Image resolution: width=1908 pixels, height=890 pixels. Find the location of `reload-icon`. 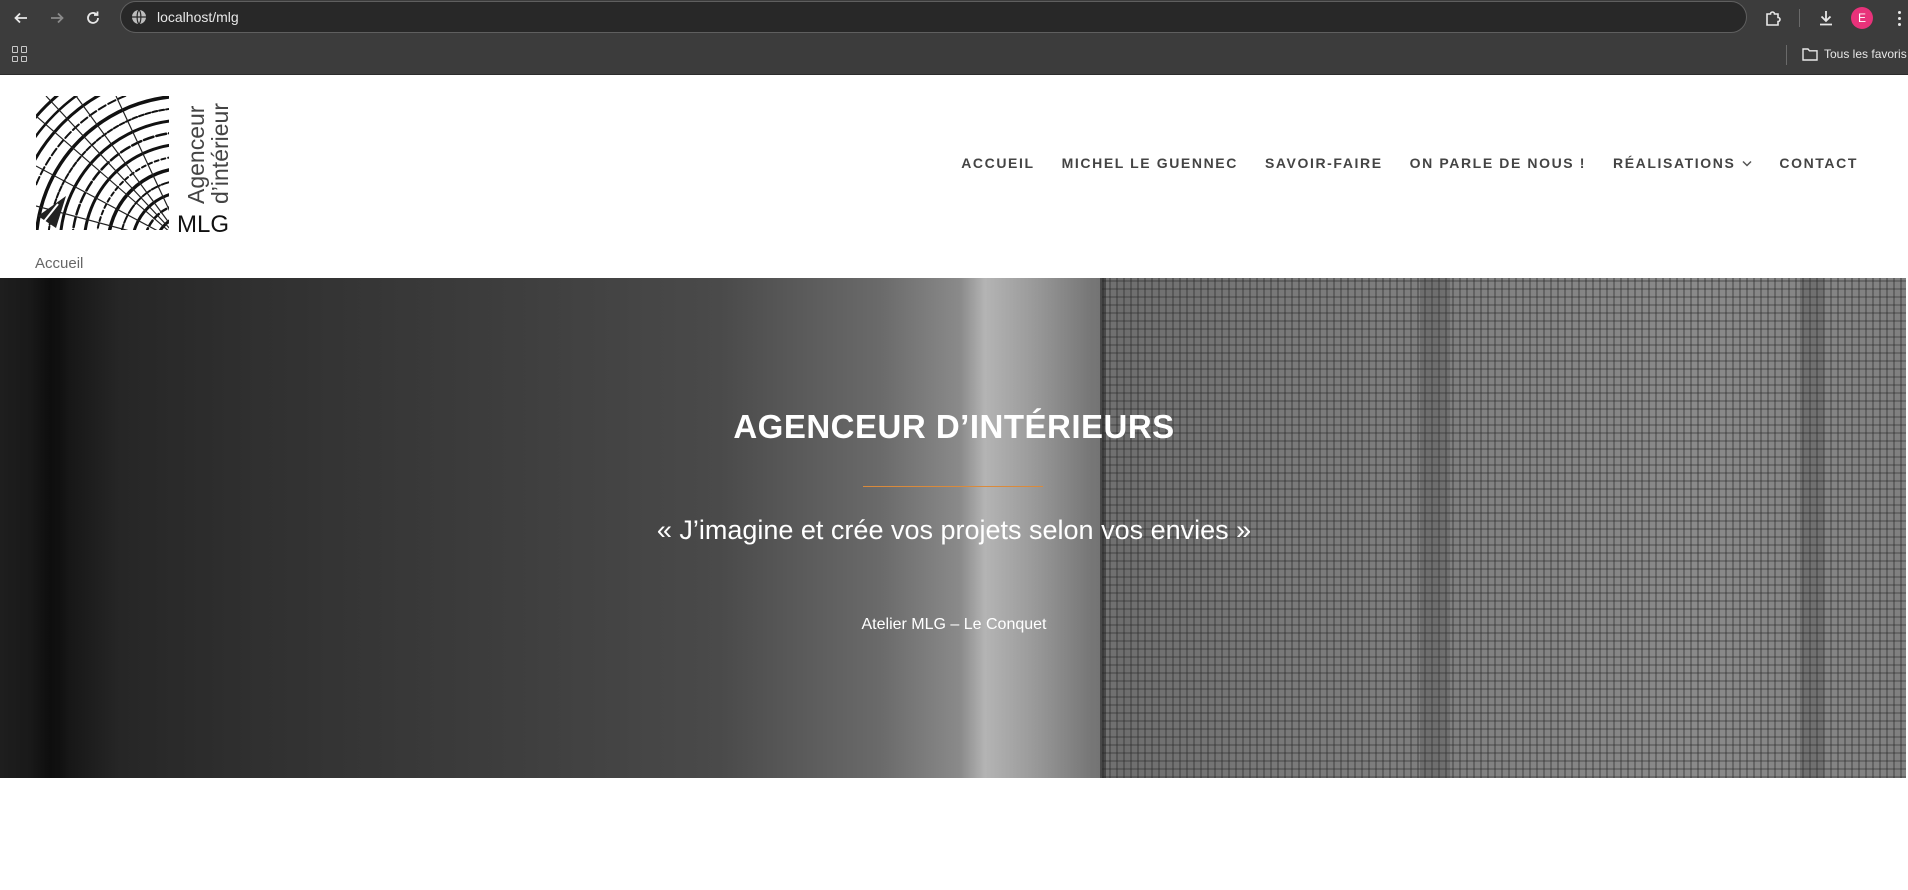

reload-icon is located at coordinates (93, 17).